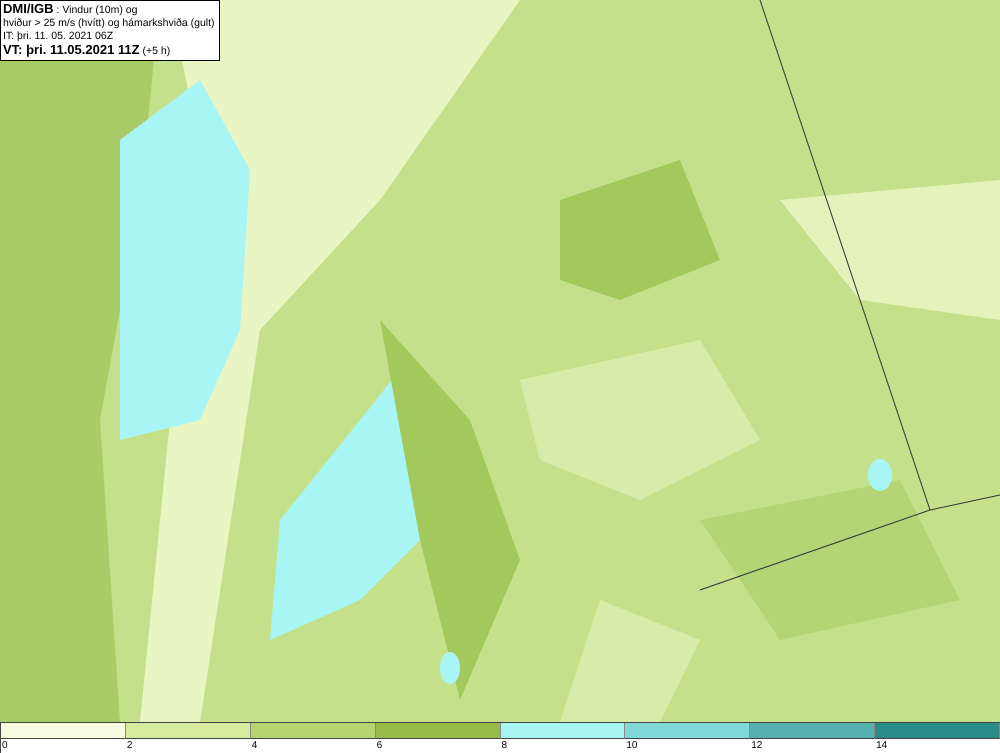 The height and width of the screenshot is (753, 1000). I want to click on info-text: IT: þri. 11. 05. 2021 06Z, so click(58, 36).